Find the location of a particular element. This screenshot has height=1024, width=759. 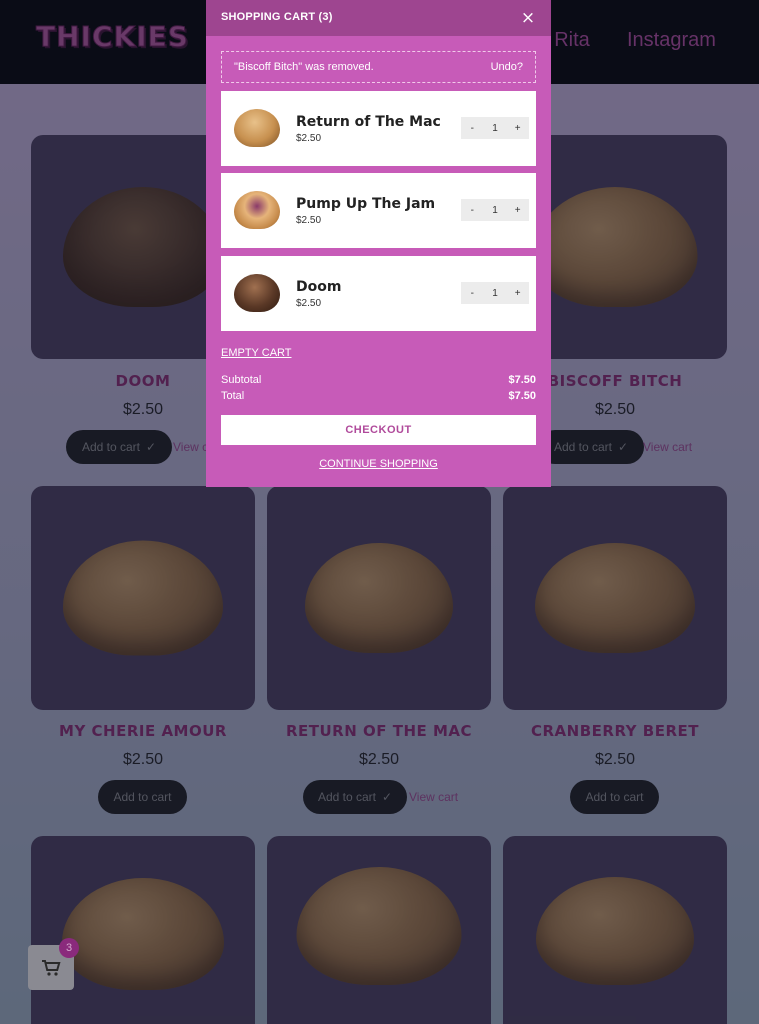

total-label: Total is located at coordinates (233, 396).